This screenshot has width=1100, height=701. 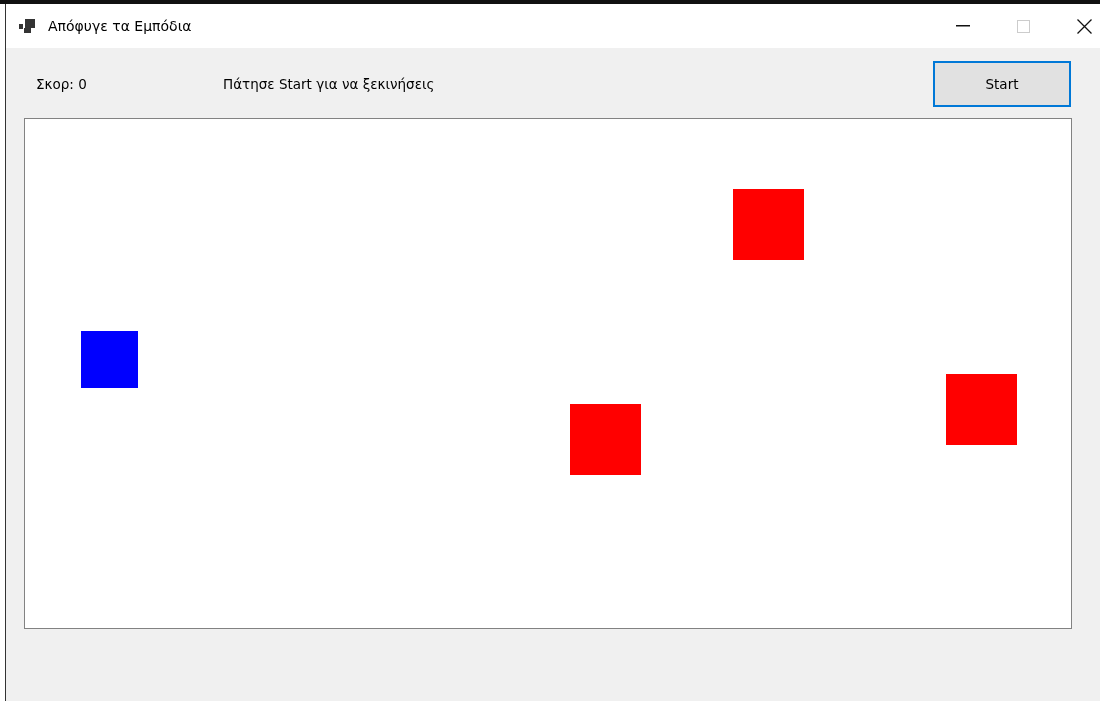 What do you see at coordinates (27, 26) in the screenshot?
I see `app-icon` at bounding box center [27, 26].